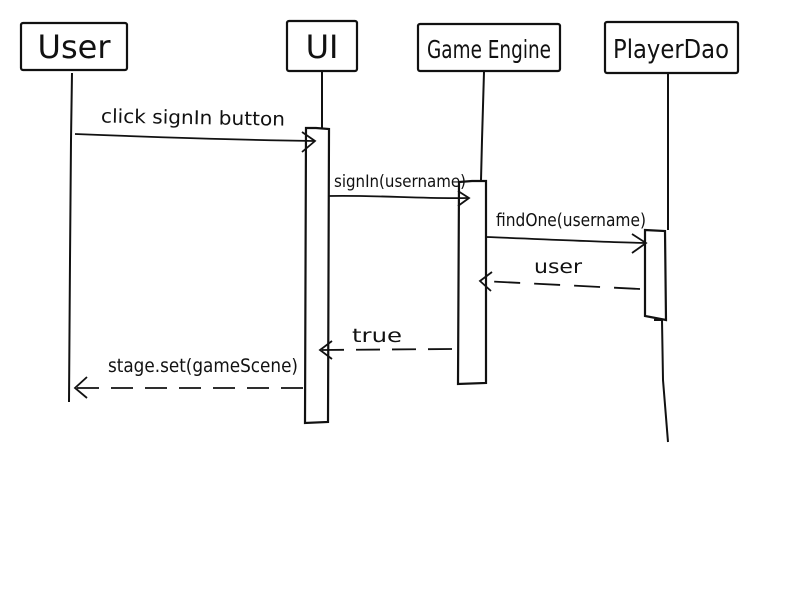 The image size is (800, 600). I want to click on lifeline-user, so click(70, 237).